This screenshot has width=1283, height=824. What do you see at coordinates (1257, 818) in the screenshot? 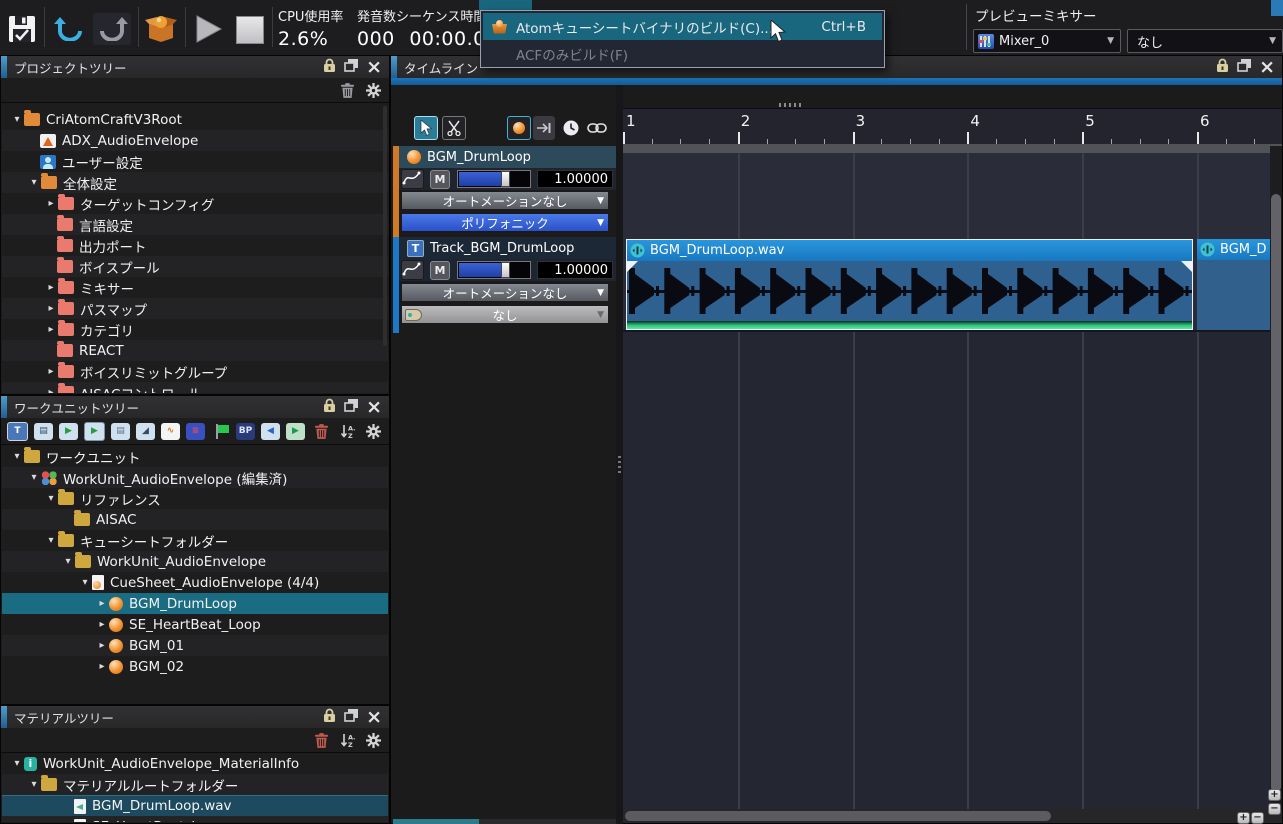
I see `hzoom-out-button: −` at bounding box center [1257, 818].